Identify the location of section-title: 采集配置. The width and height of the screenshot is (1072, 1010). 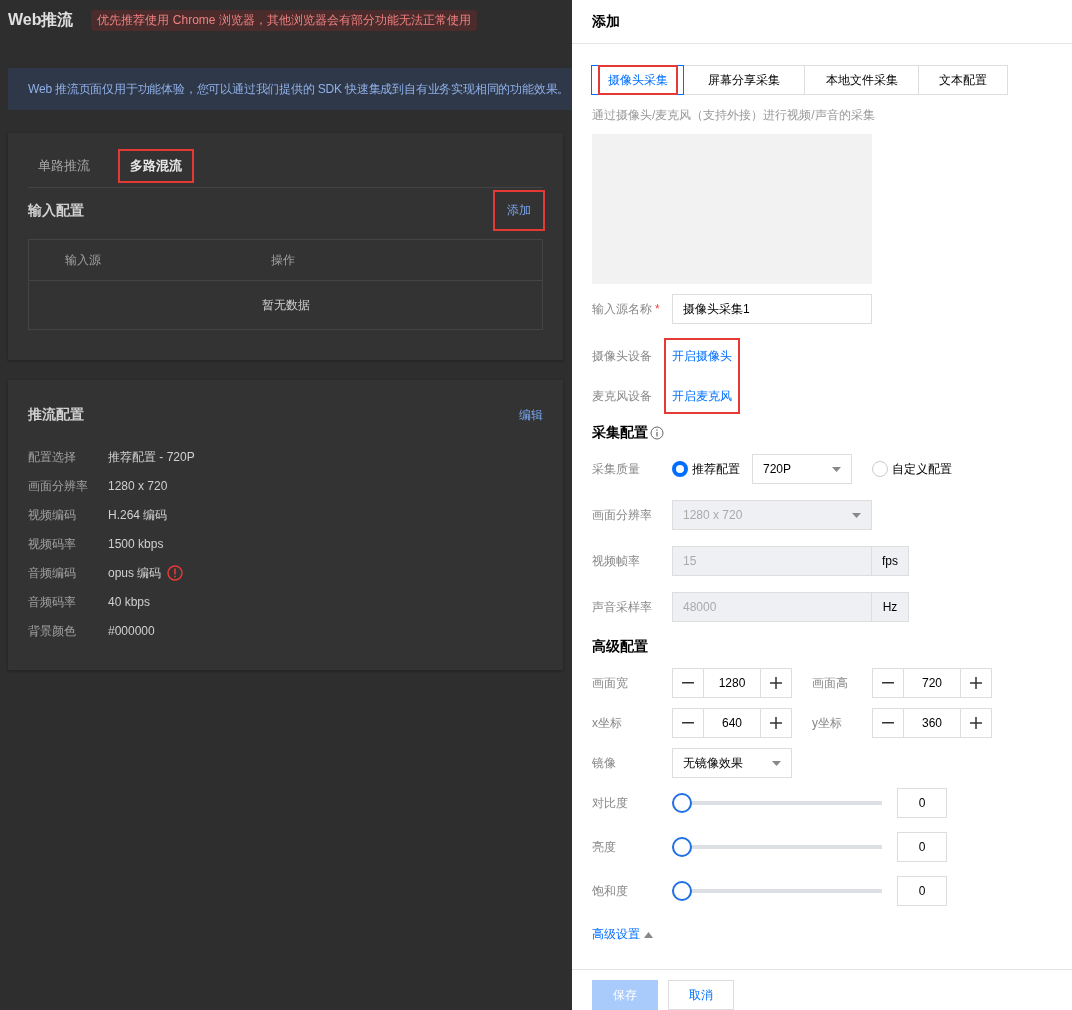
(620, 433).